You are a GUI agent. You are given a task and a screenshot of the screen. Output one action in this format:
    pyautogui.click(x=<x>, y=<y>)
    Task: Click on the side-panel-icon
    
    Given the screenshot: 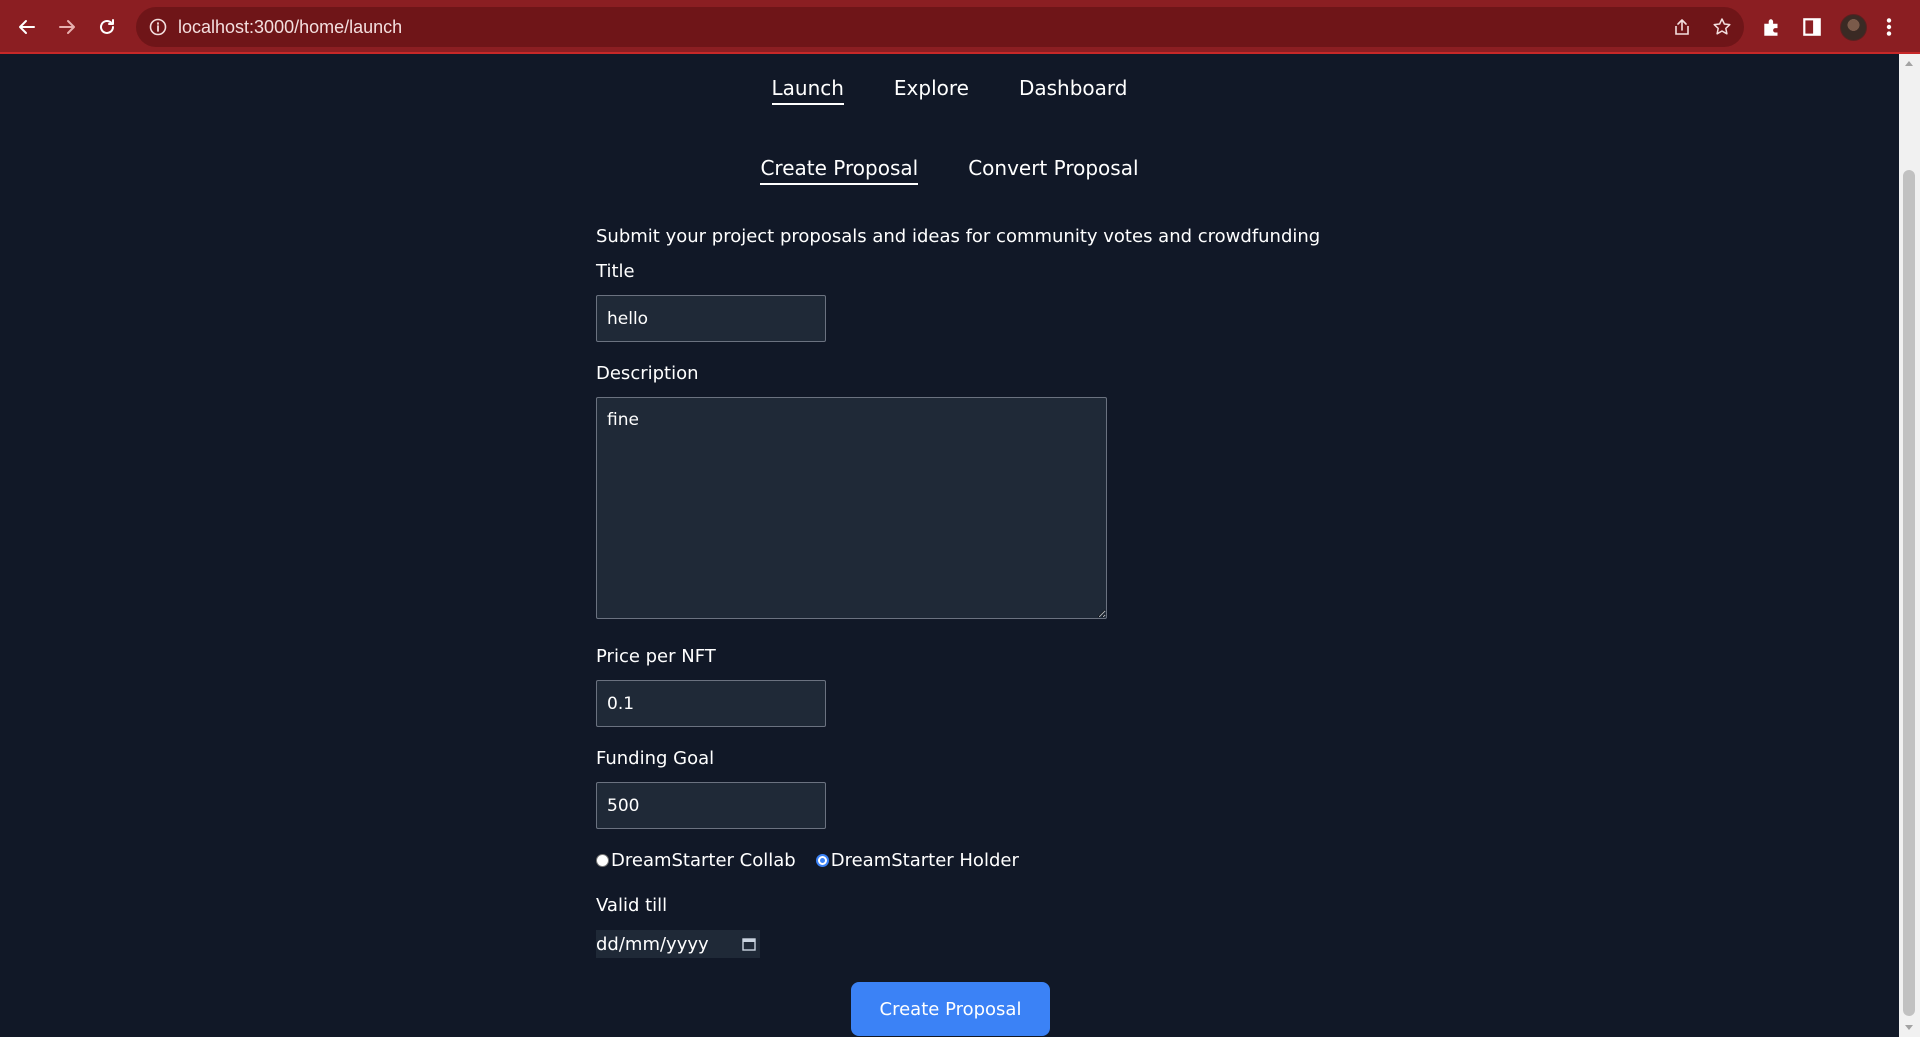 What is the action you would take?
    pyautogui.click(x=1812, y=27)
    